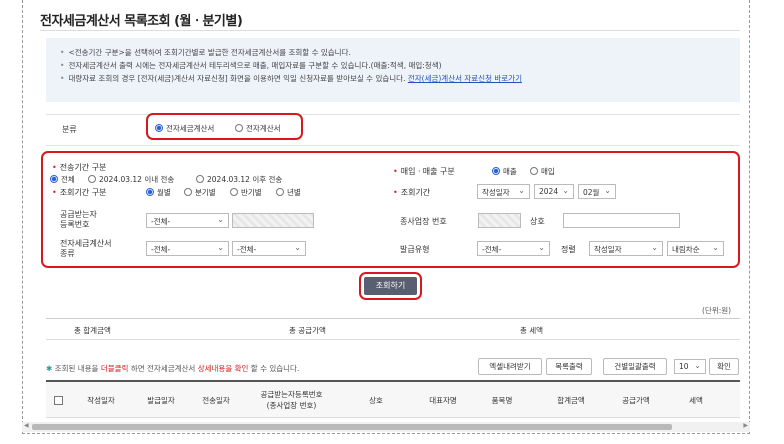  Describe the element at coordinates (542, 171) in the screenshot. I see `purchase-option: 매입` at that location.